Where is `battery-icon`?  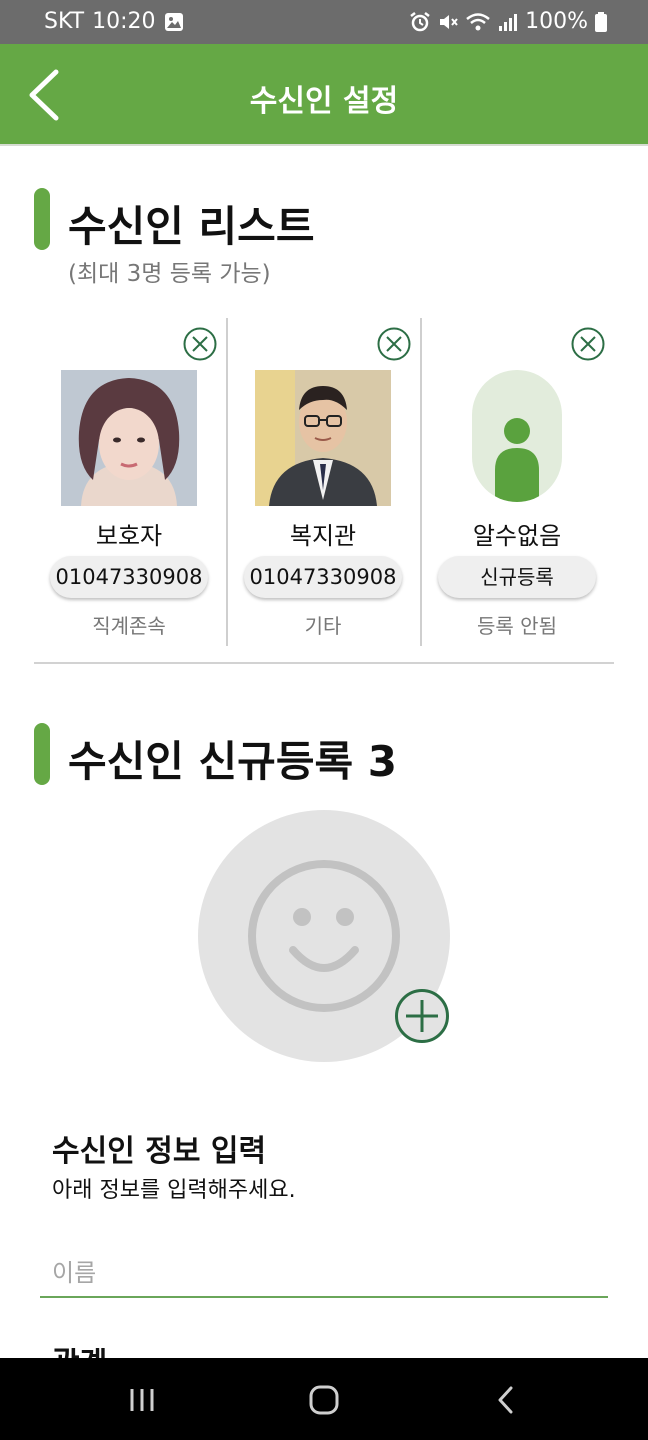
battery-icon is located at coordinates (601, 21).